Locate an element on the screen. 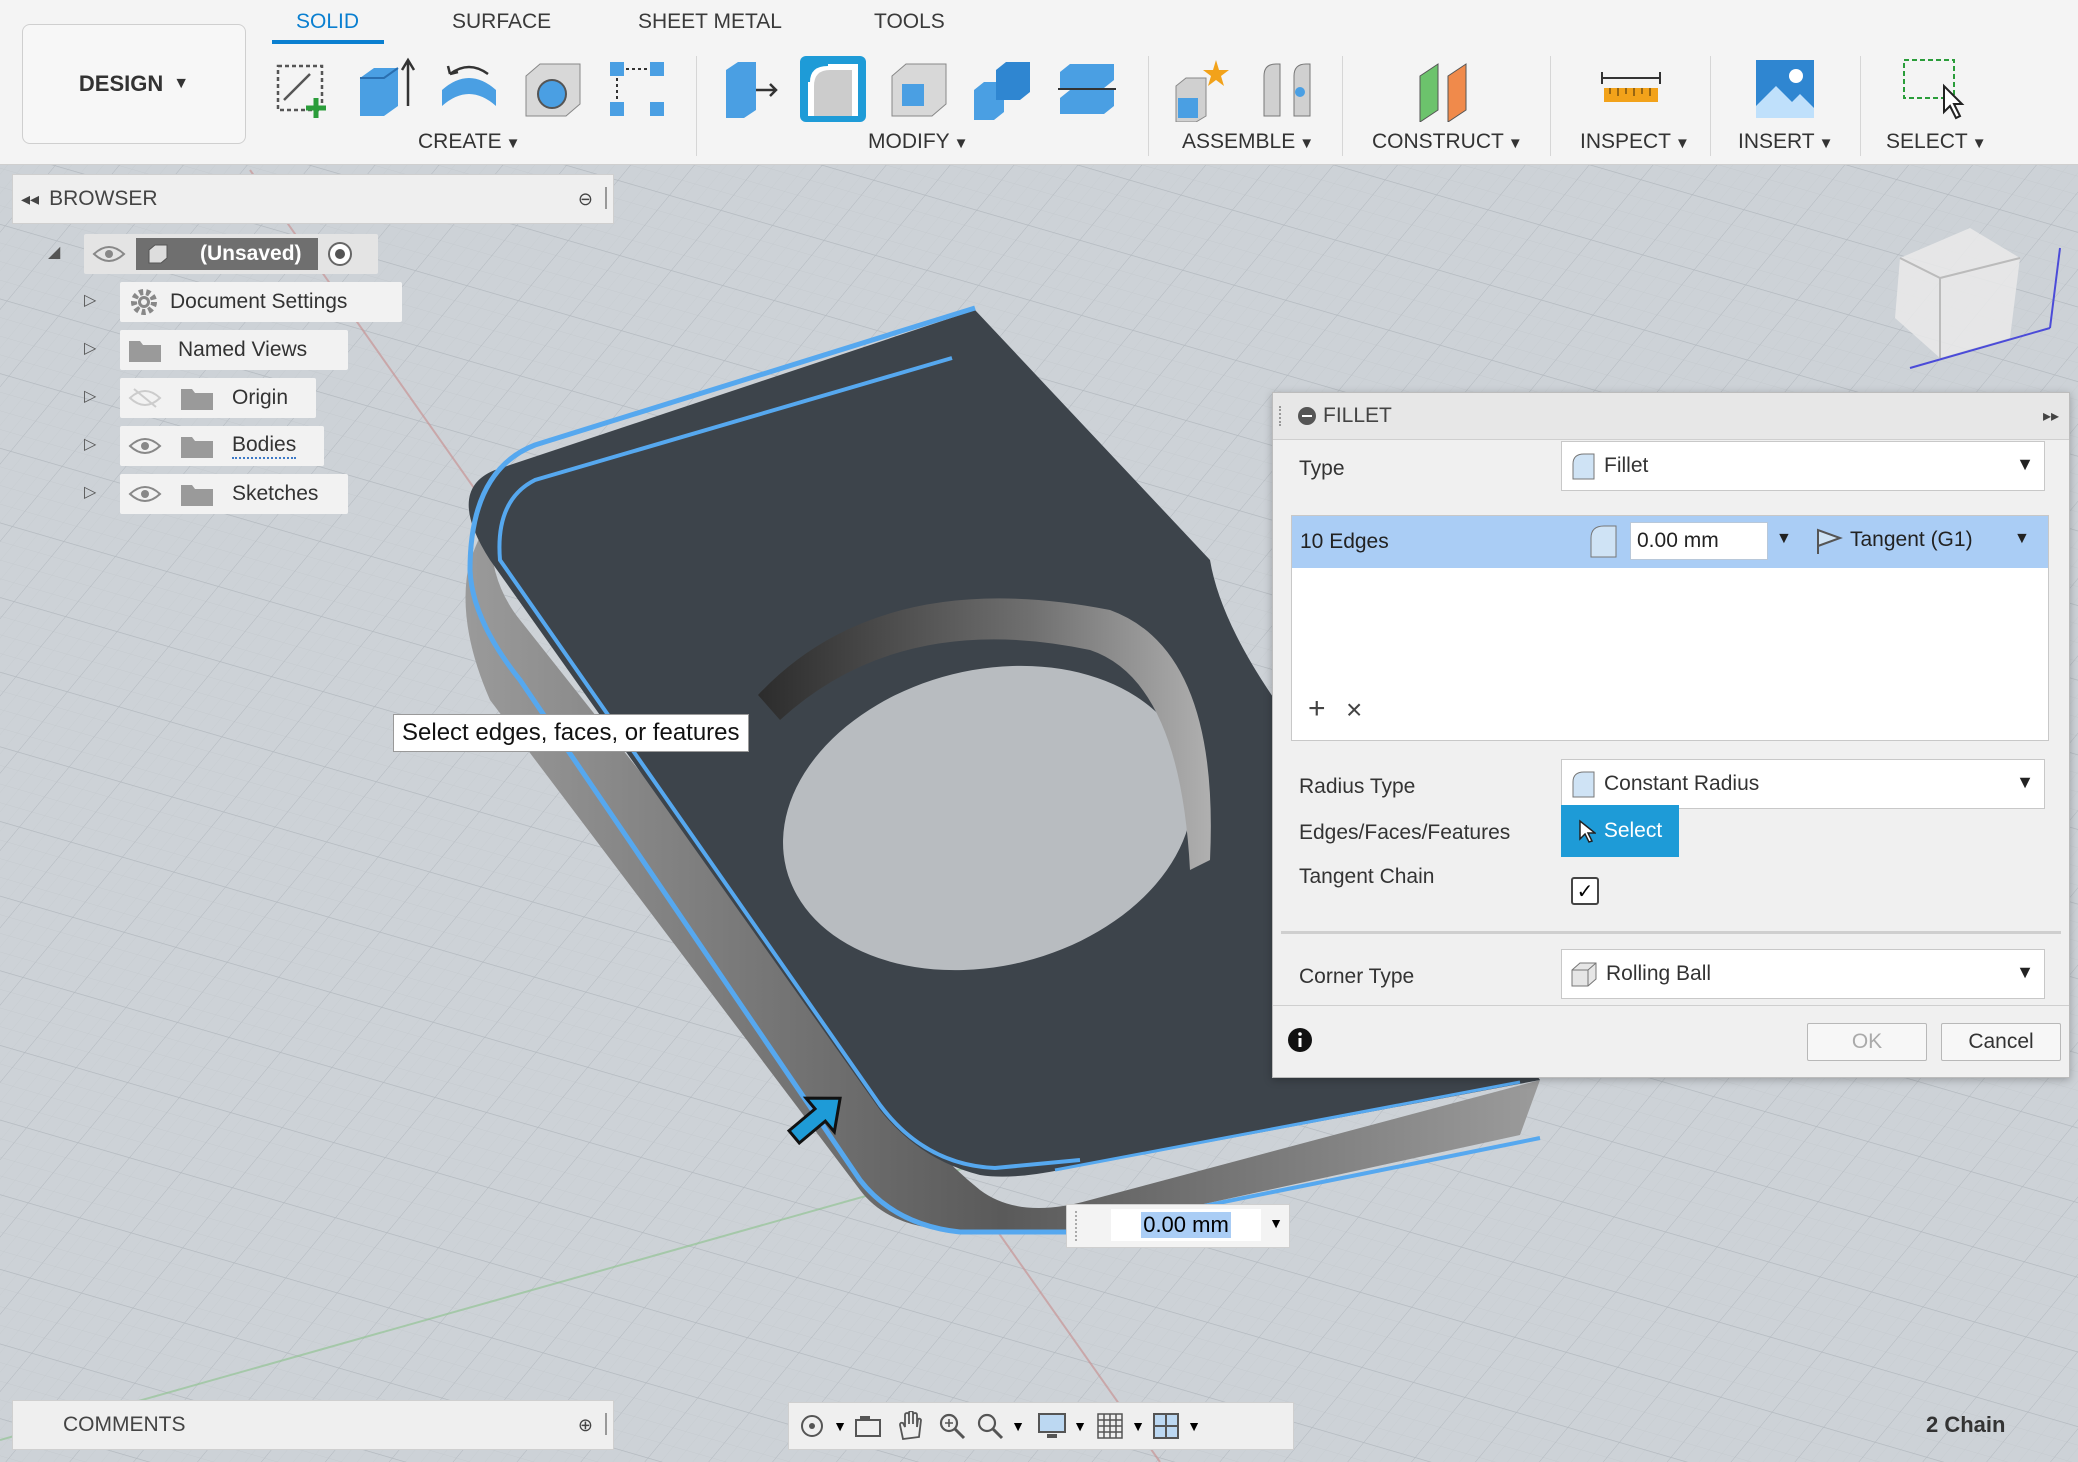  grid-settings-icon is located at coordinates (1110, 1426).